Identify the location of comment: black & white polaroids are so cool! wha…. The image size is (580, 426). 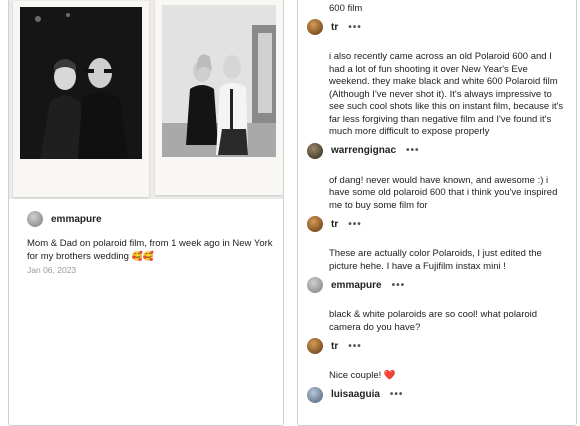
(438, 332).